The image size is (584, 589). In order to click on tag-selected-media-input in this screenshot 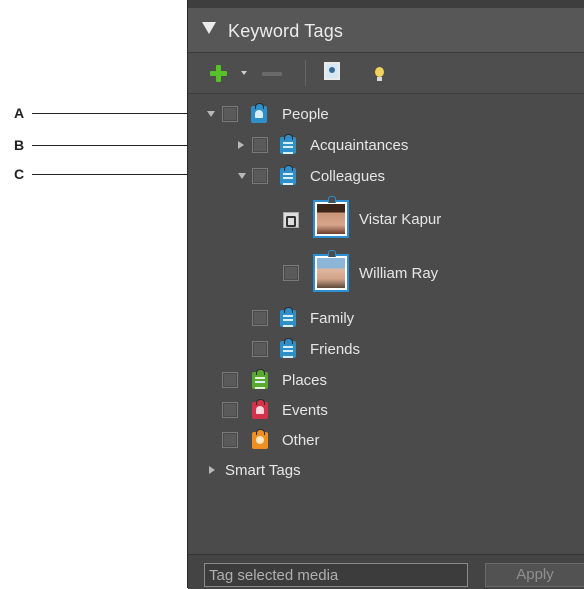, I will do `click(336, 575)`.